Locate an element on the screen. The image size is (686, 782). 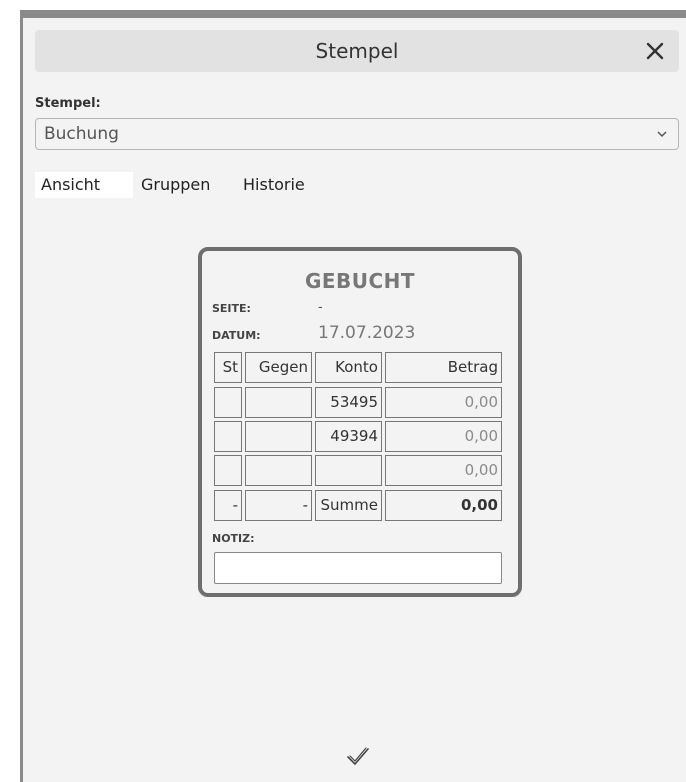
notiz-label: NOTIZ: is located at coordinates (233, 538).